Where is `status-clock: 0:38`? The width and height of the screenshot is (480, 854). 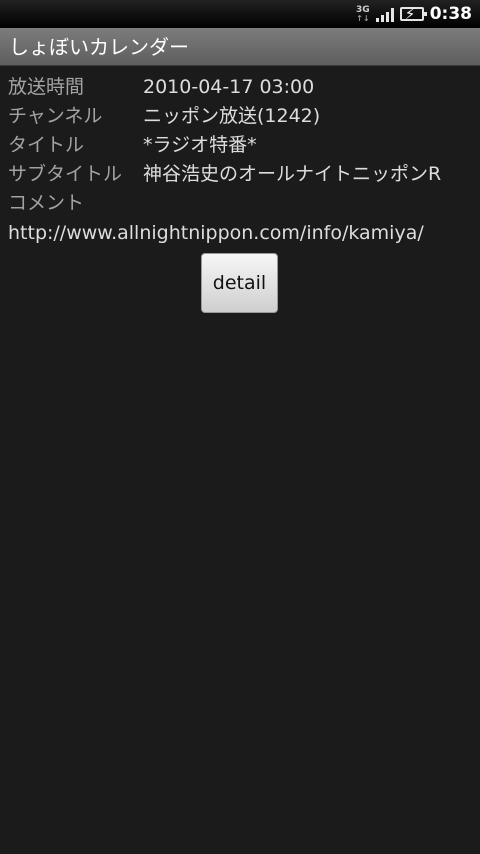 status-clock: 0:38 is located at coordinates (450, 14).